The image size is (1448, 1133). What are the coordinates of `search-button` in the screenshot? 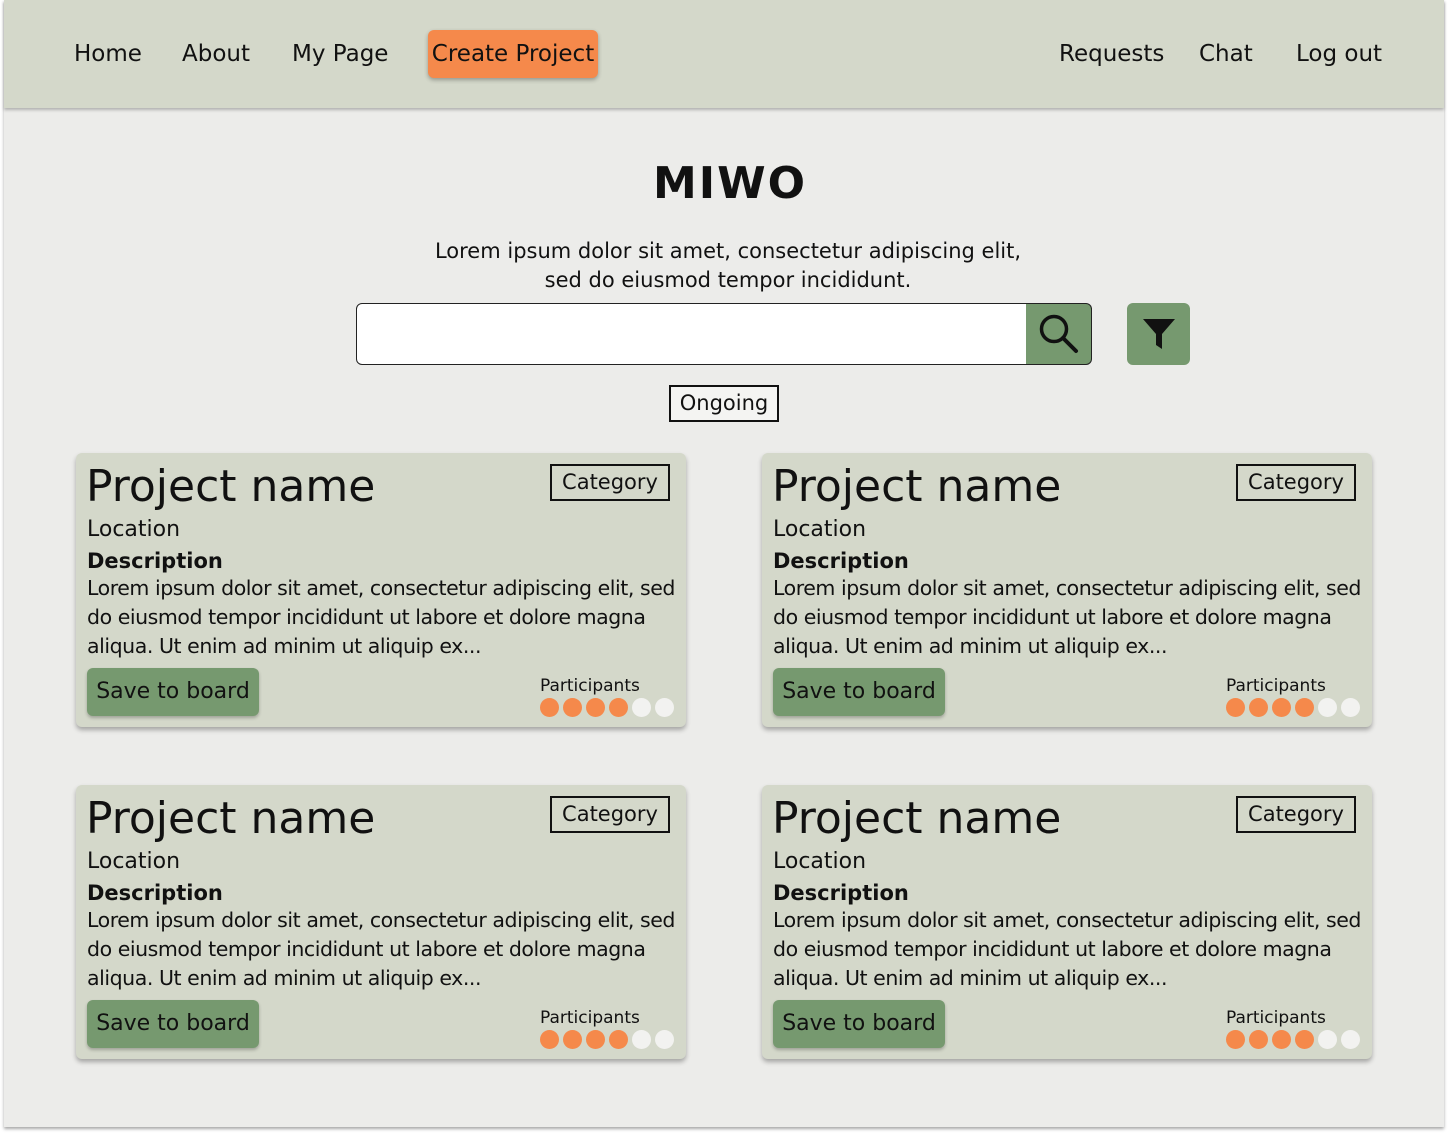 It's located at (1059, 334).